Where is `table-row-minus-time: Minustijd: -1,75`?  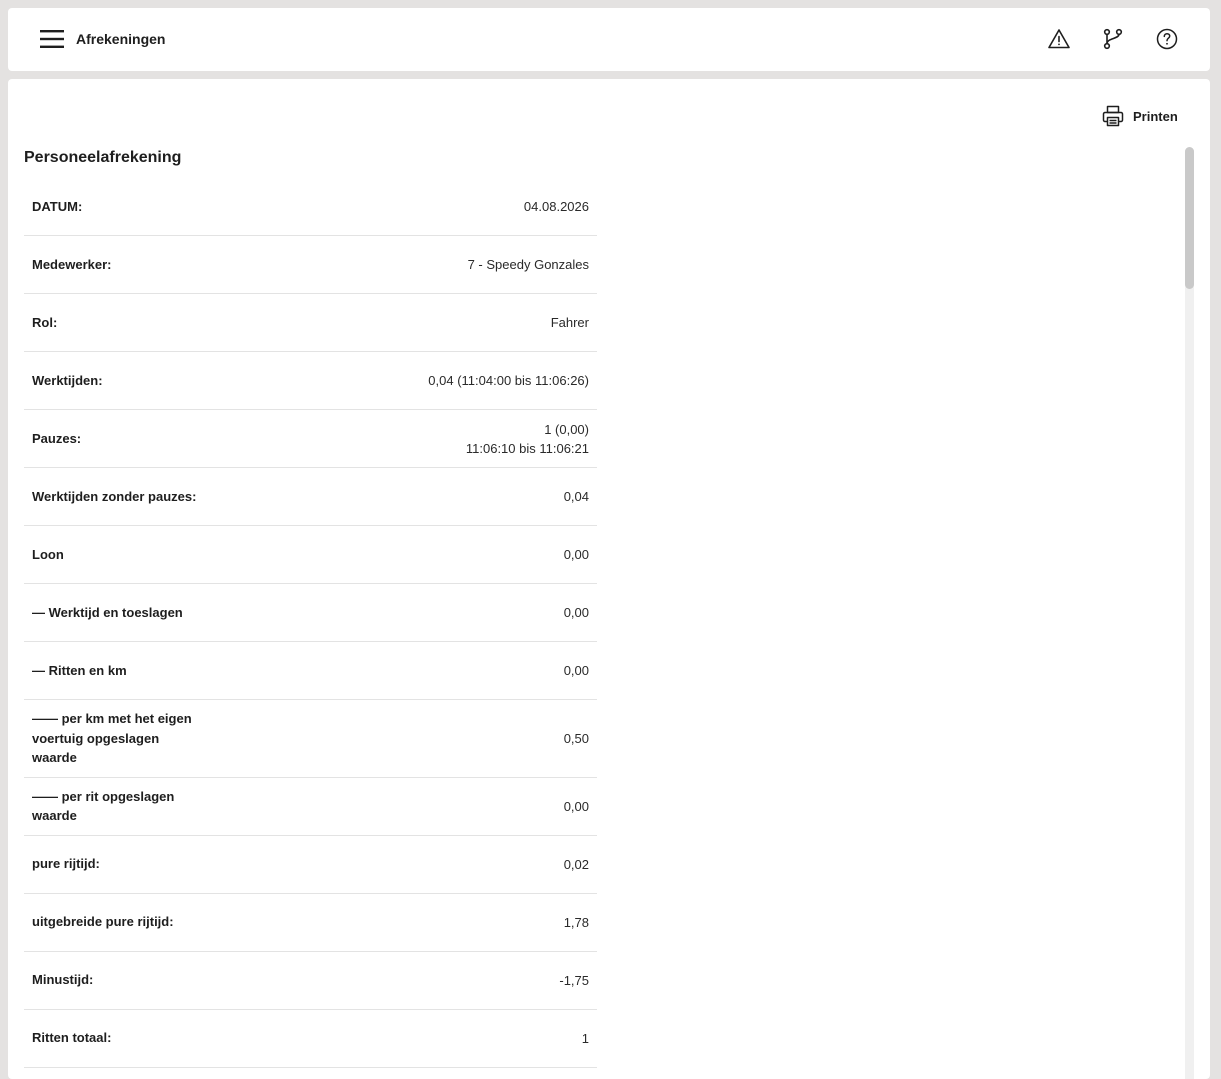 table-row-minus-time: Minustijd: -1,75 is located at coordinates (310, 981).